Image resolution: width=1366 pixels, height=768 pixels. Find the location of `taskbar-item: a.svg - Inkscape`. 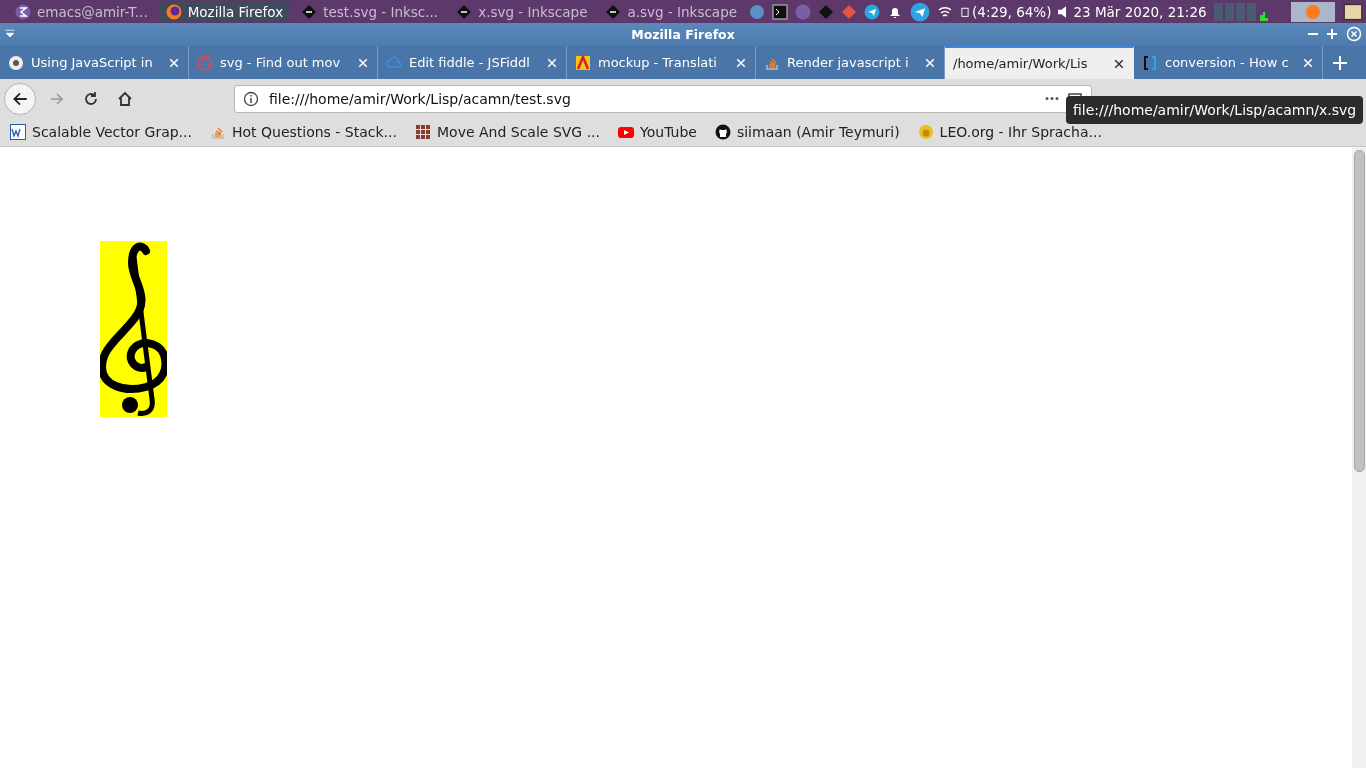

taskbar-item: a.svg - Inkscape is located at coordinates (671, 11).